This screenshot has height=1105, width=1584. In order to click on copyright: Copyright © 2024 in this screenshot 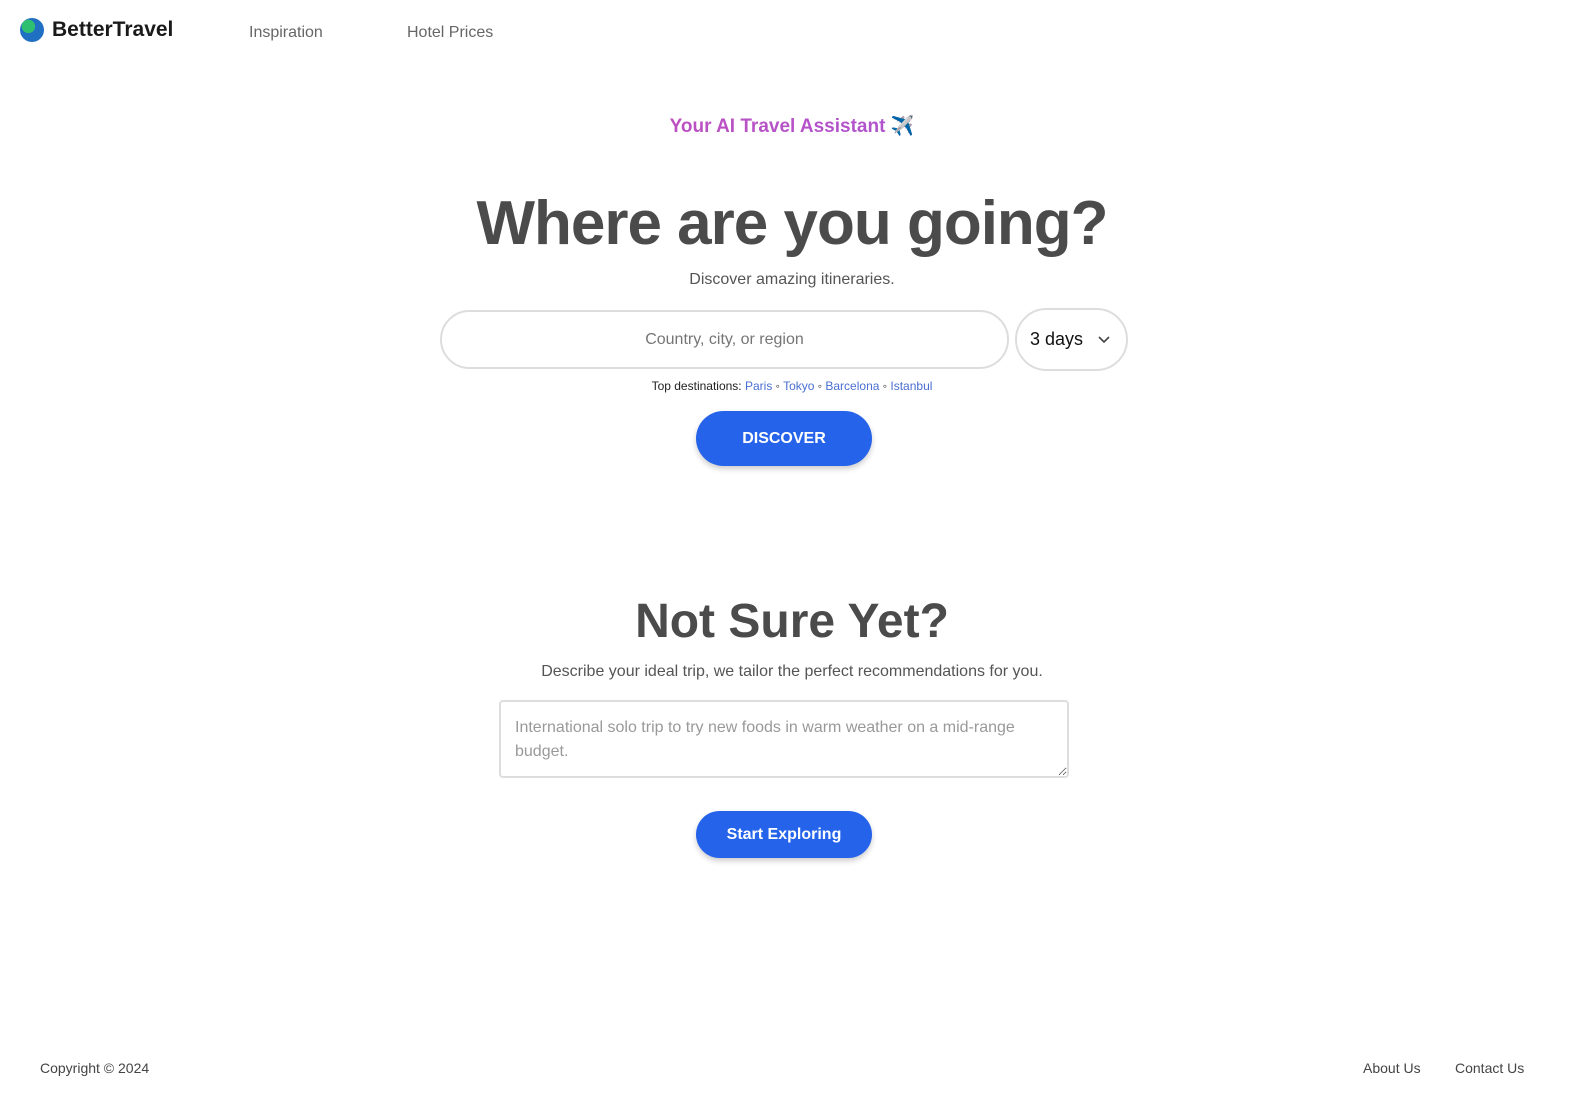, I will do `click(95, 1068)`.